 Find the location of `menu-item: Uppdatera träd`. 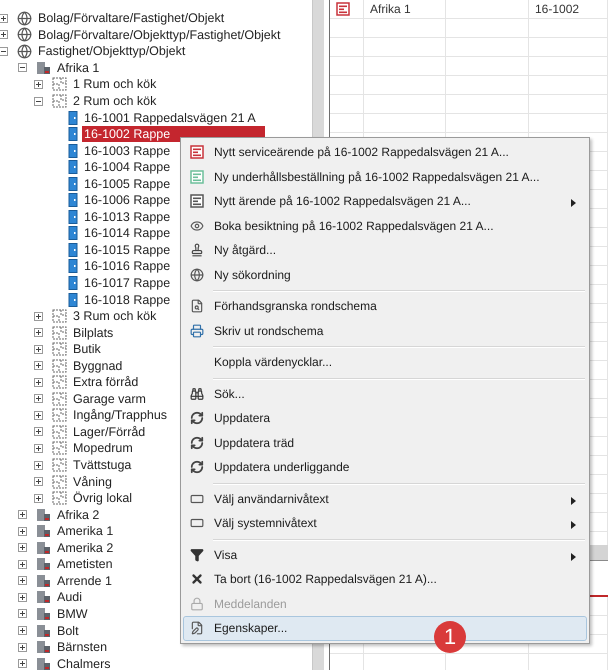

menu-item: Uppdatera träd is located at coordinates (385, 442).